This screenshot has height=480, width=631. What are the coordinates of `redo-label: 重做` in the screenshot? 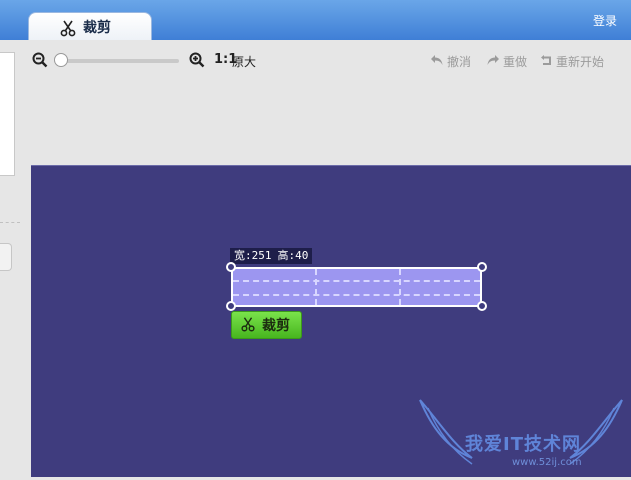 It's located at (515, 62).